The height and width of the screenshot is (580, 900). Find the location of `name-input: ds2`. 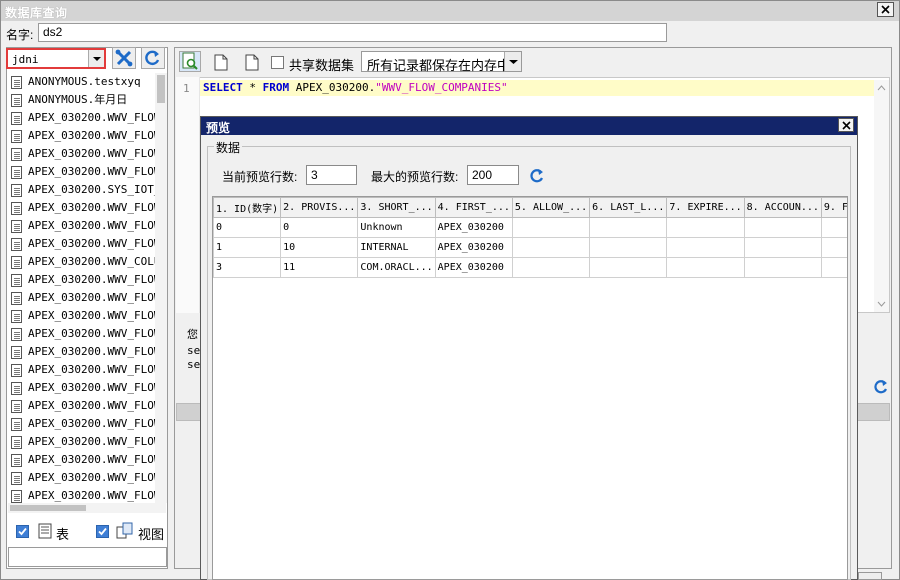

name-input: ds2 is located at coordinates (352, 32).